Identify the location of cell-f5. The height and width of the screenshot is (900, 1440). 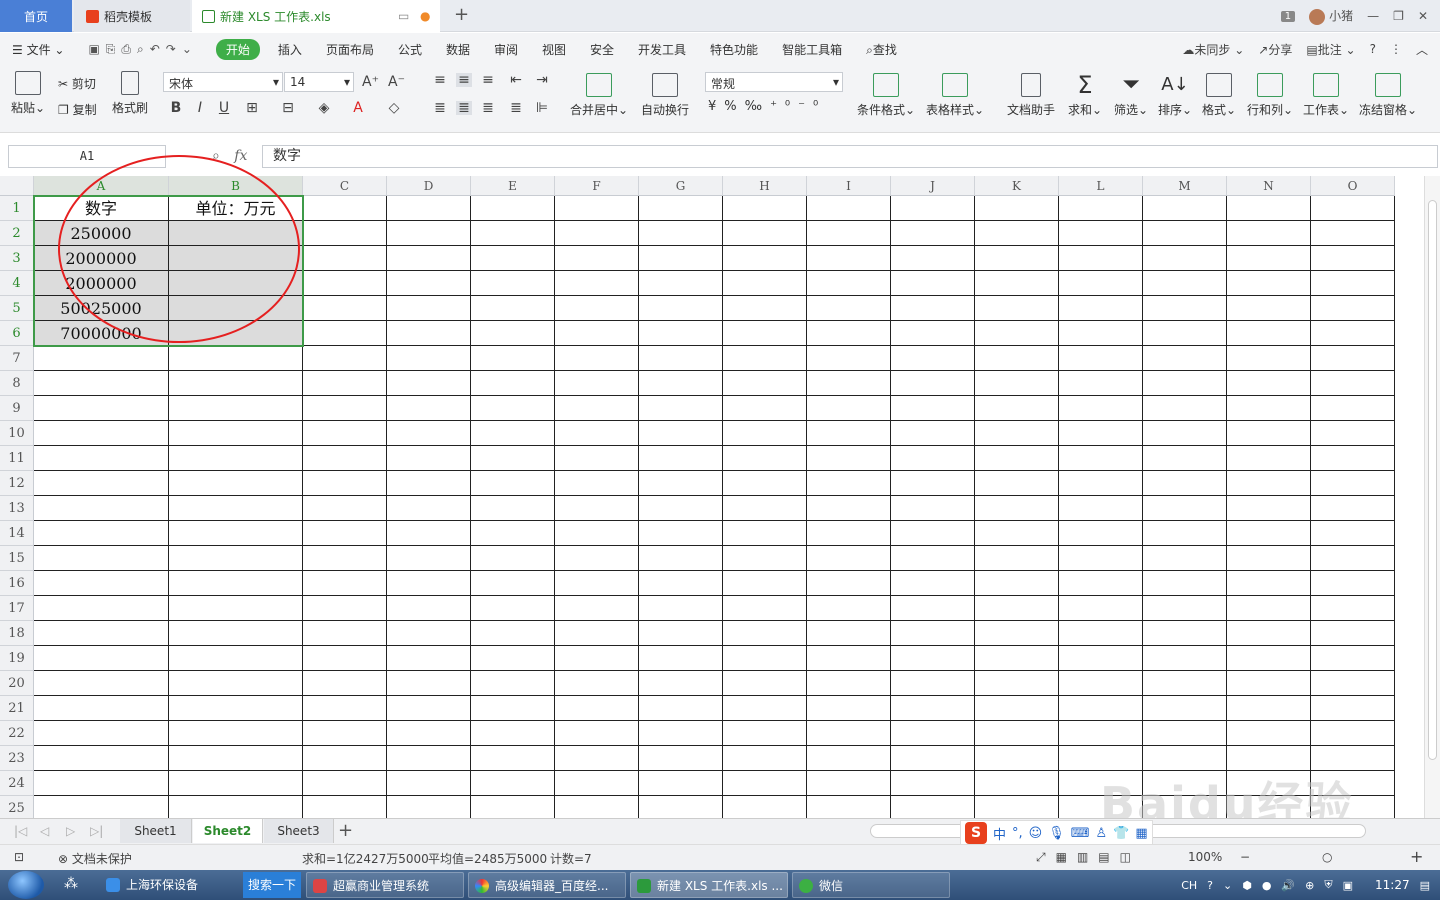
(597, 308).